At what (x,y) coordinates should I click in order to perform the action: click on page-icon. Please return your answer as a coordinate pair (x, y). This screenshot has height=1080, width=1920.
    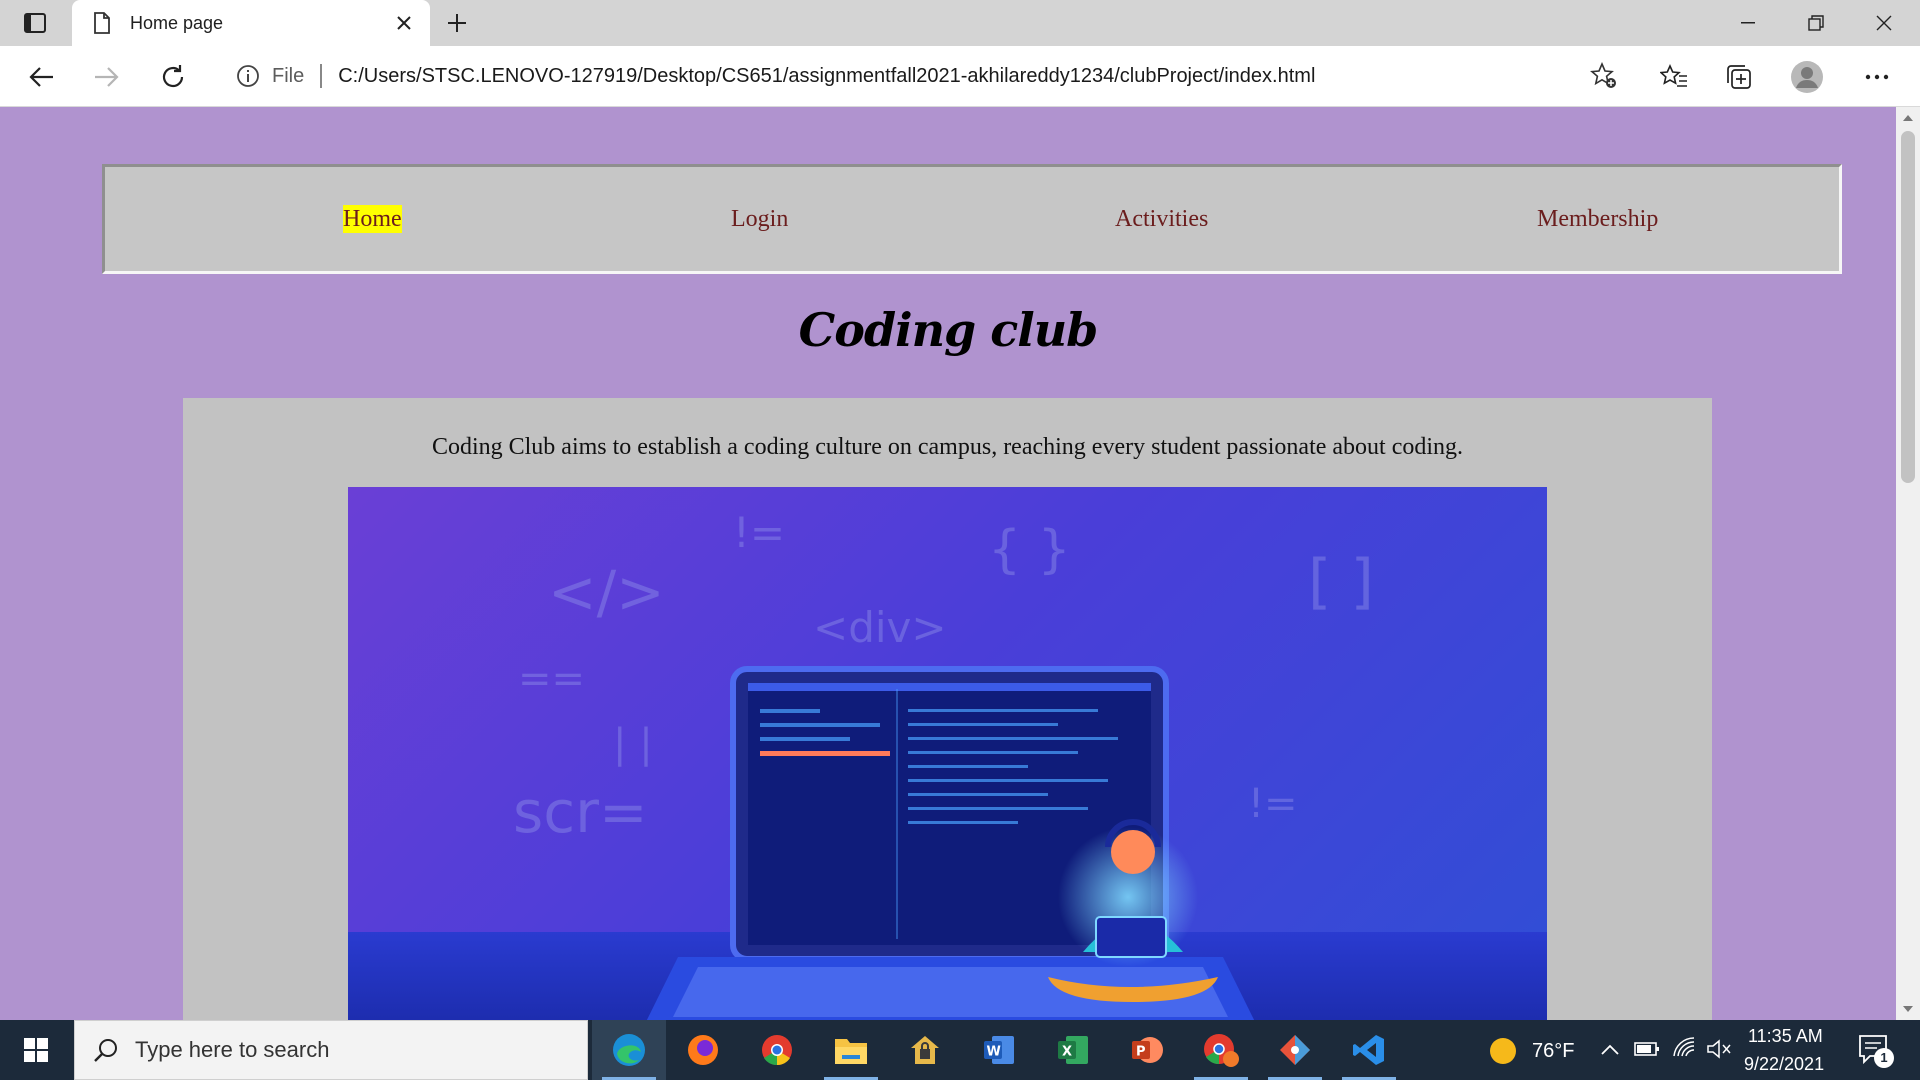
    Looking at the image, I should click on (102, 23).